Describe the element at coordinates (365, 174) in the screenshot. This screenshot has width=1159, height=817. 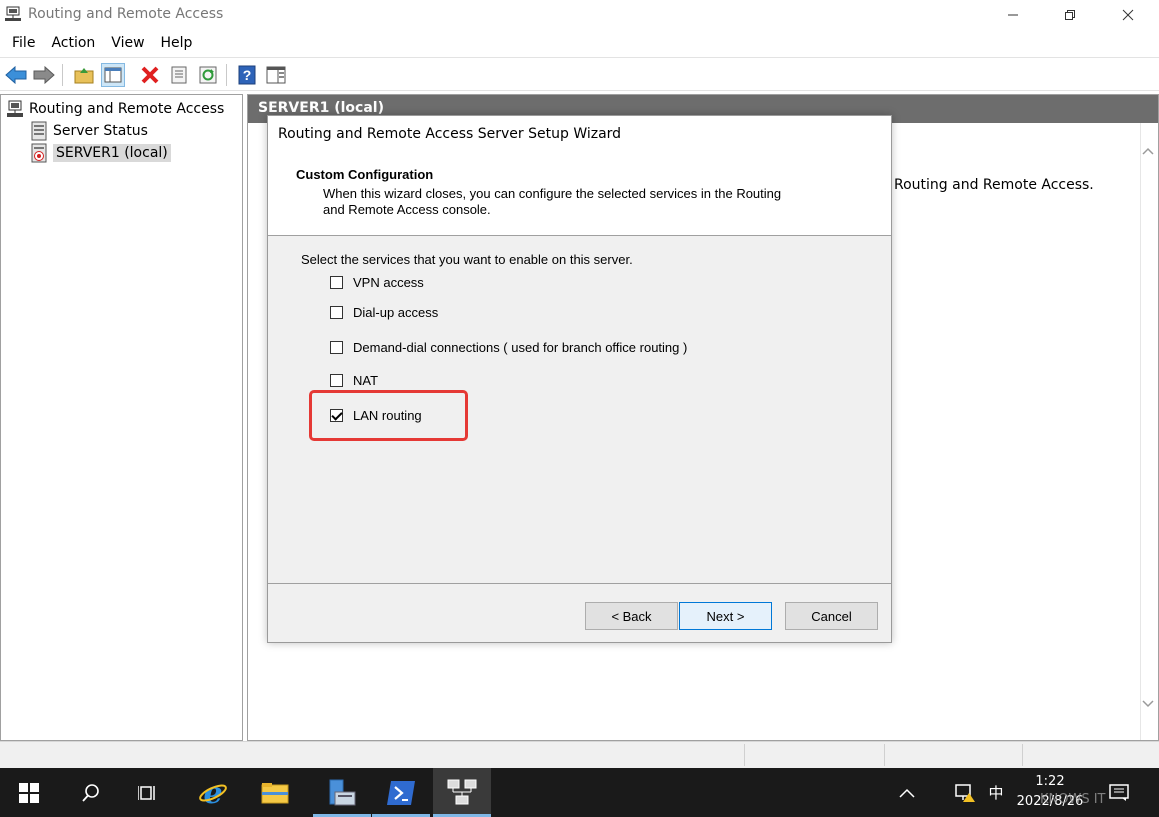
I see `wizard-header-title: Custom Configuration` at that location.